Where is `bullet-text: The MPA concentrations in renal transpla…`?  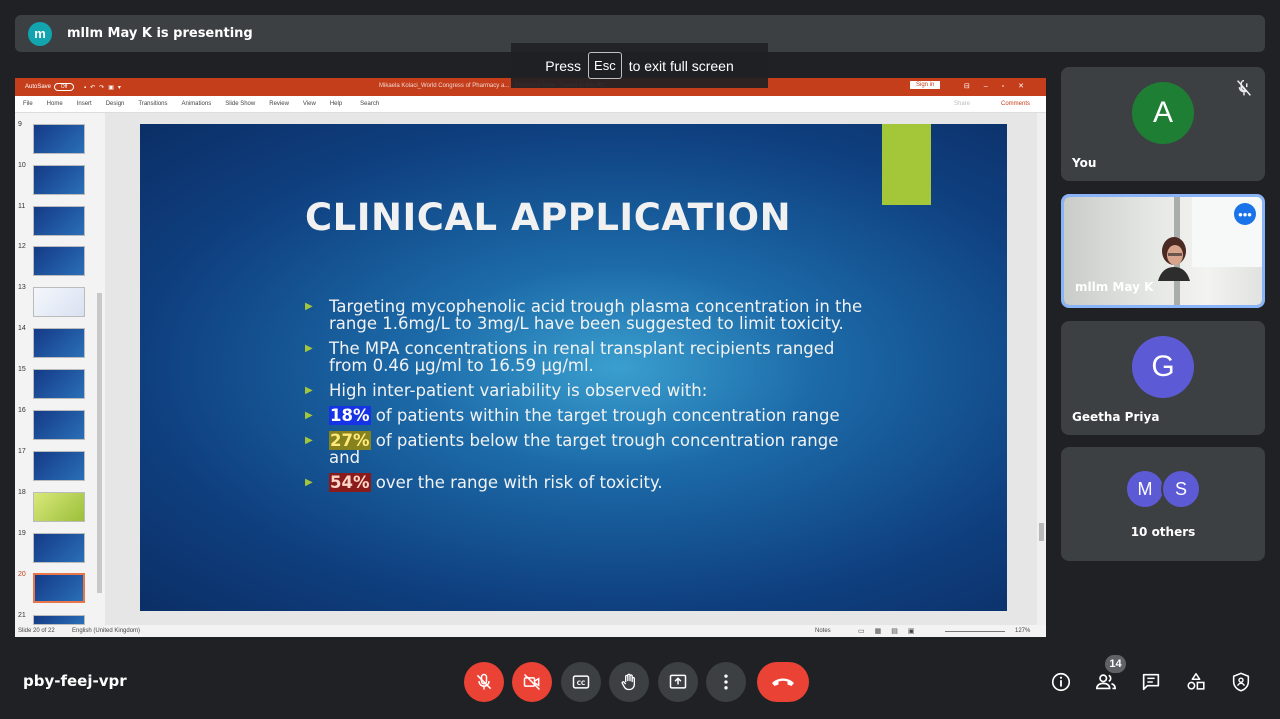 bullet-text: The MPA concentrations in renal transpla… is located at coordinates (582, 357).